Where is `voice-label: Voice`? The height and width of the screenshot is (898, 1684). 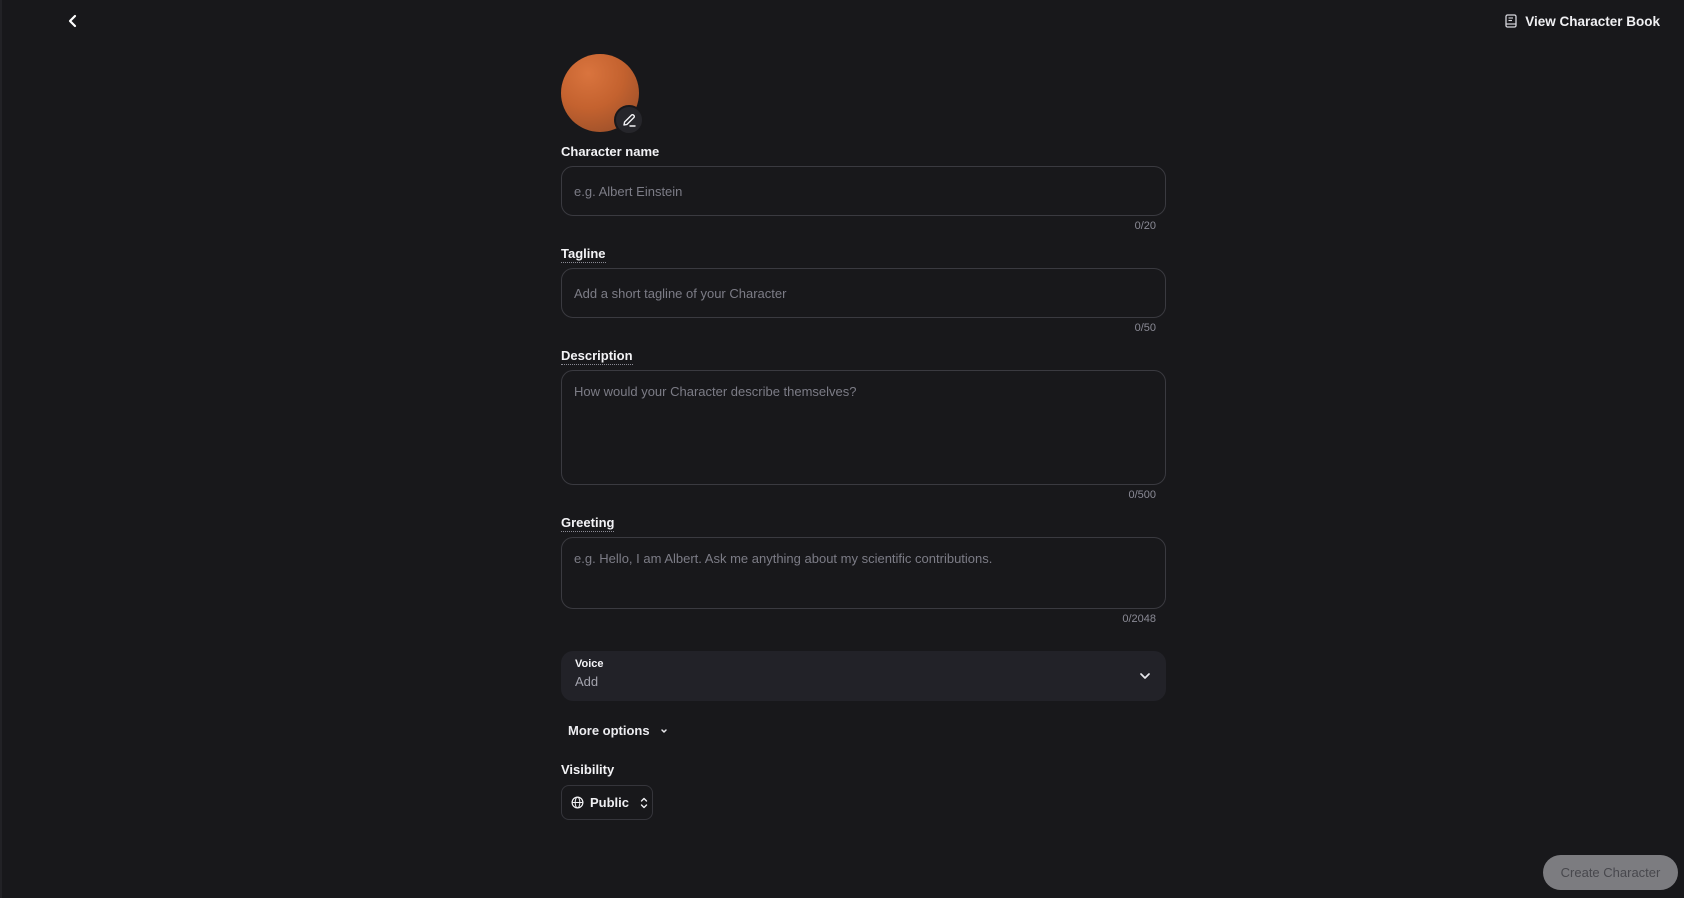
voice-label: Voice is located at coordinates (589, 664).